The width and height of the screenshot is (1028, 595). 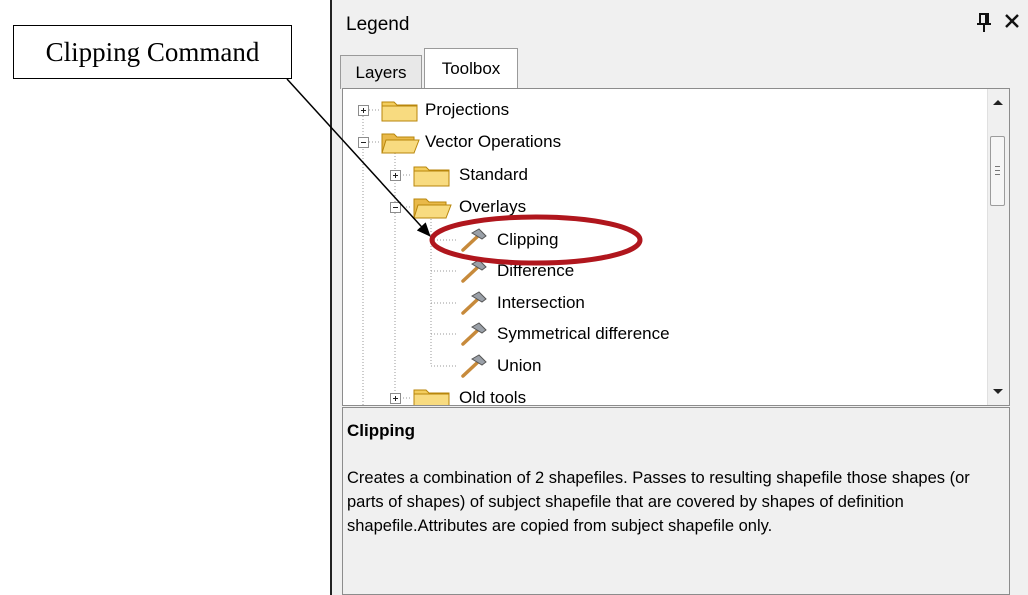 I want to click on panel-tabs: Layers Toolbox, so click(x=684, y=68).